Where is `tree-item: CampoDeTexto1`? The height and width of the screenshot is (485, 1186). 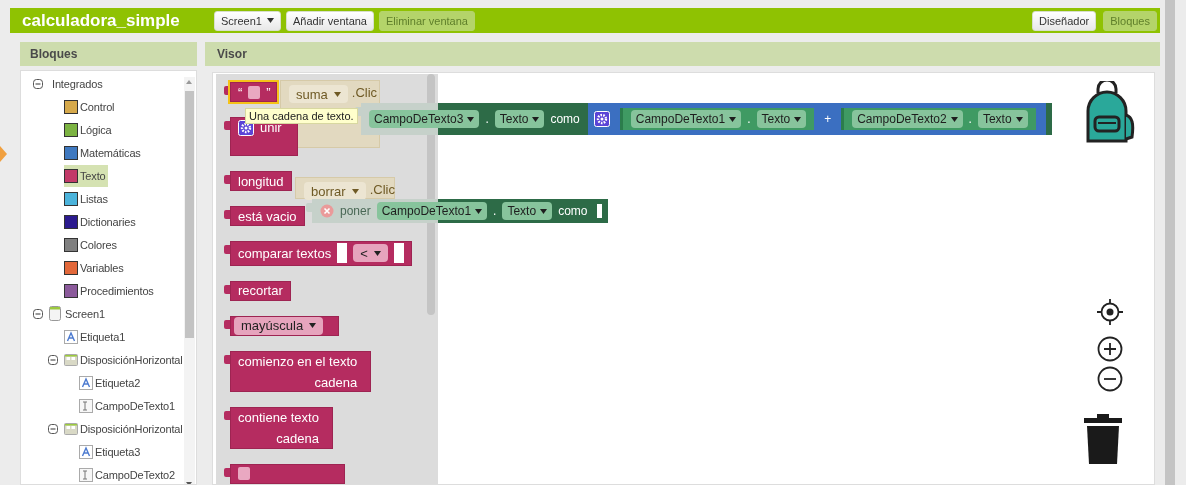 tree-item: CampoDeTexto1 is located at coordinates (128, 405).